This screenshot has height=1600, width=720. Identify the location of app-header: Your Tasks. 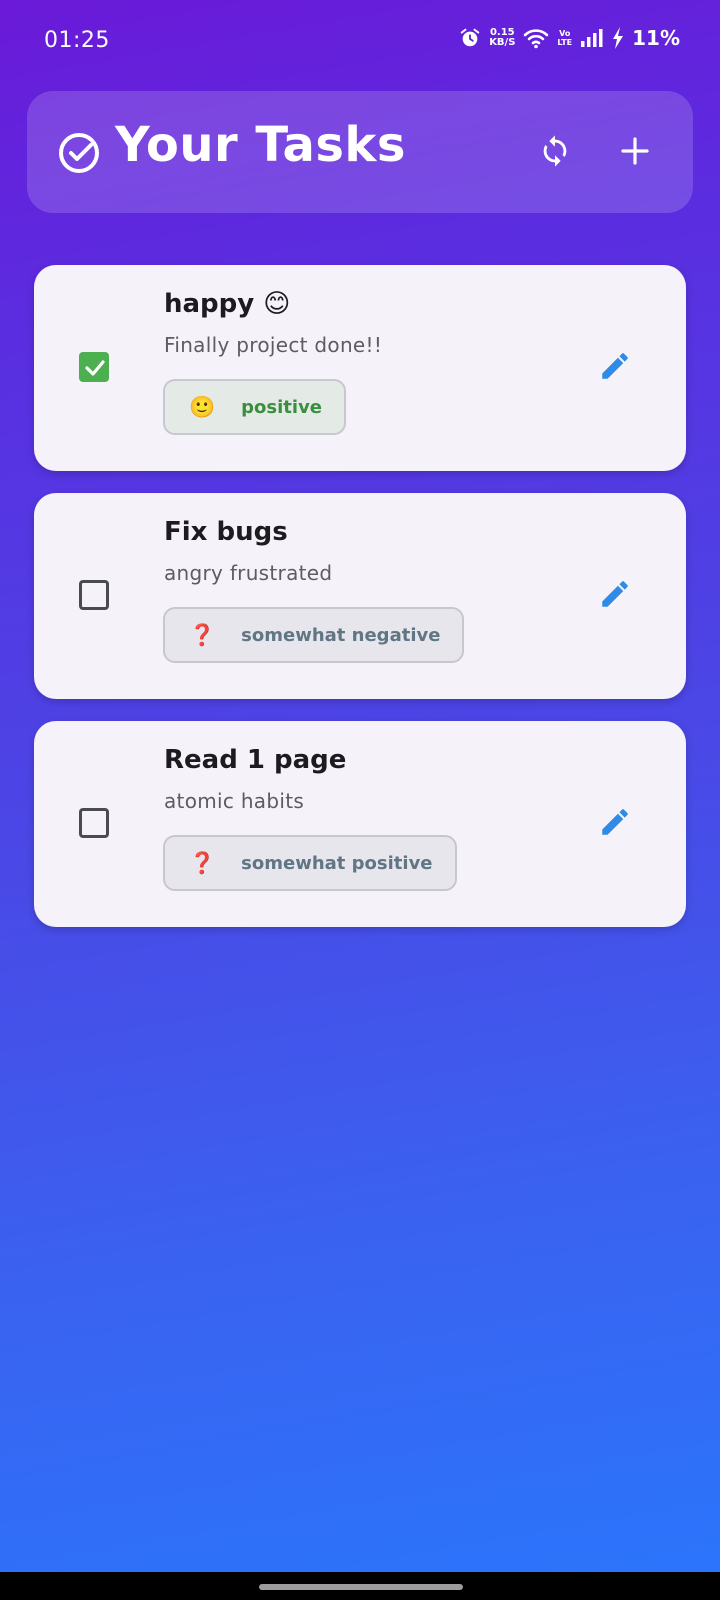
(360, 152).